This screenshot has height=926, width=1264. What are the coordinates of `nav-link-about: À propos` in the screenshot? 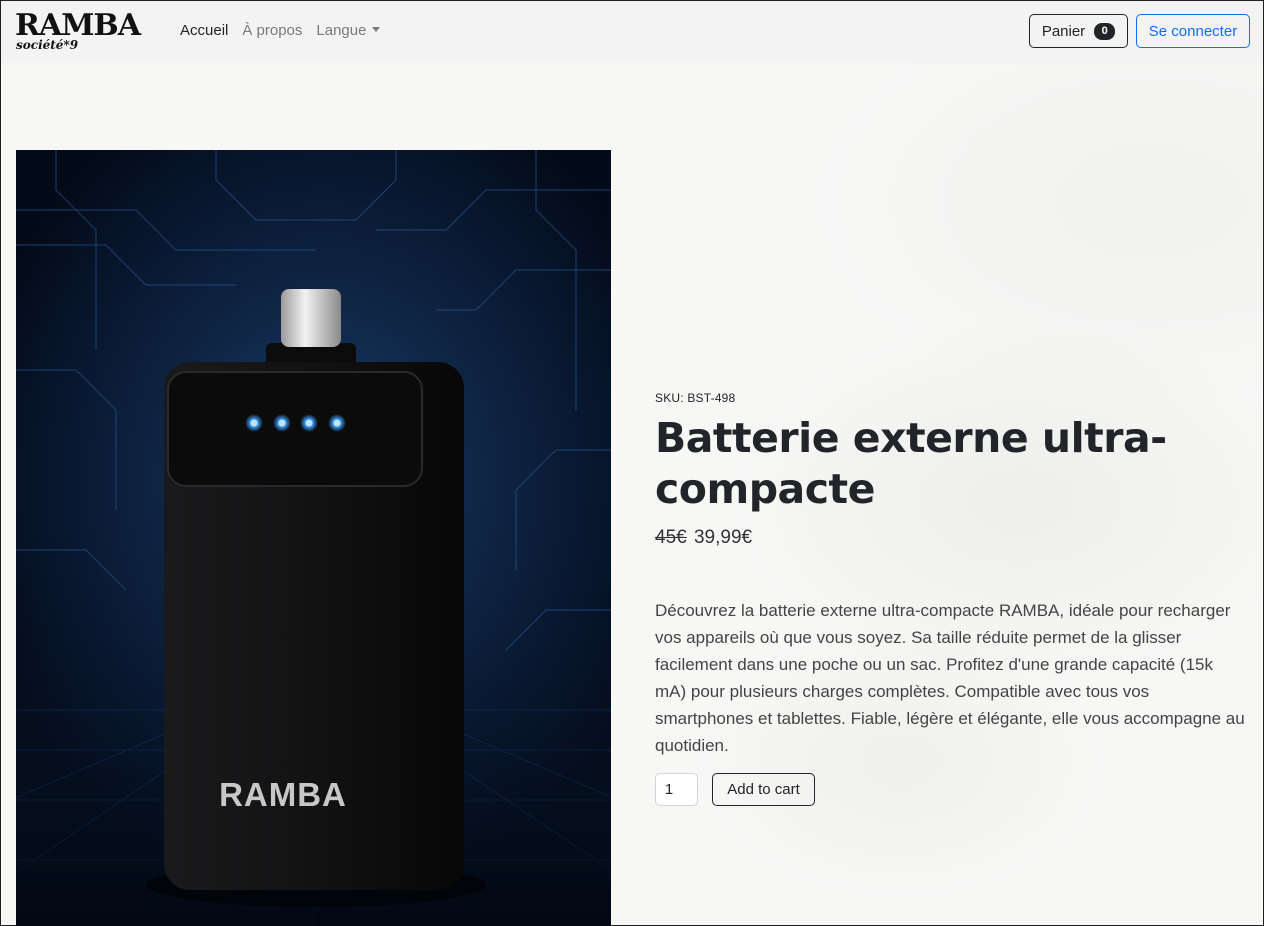 It's located at (272, 30).